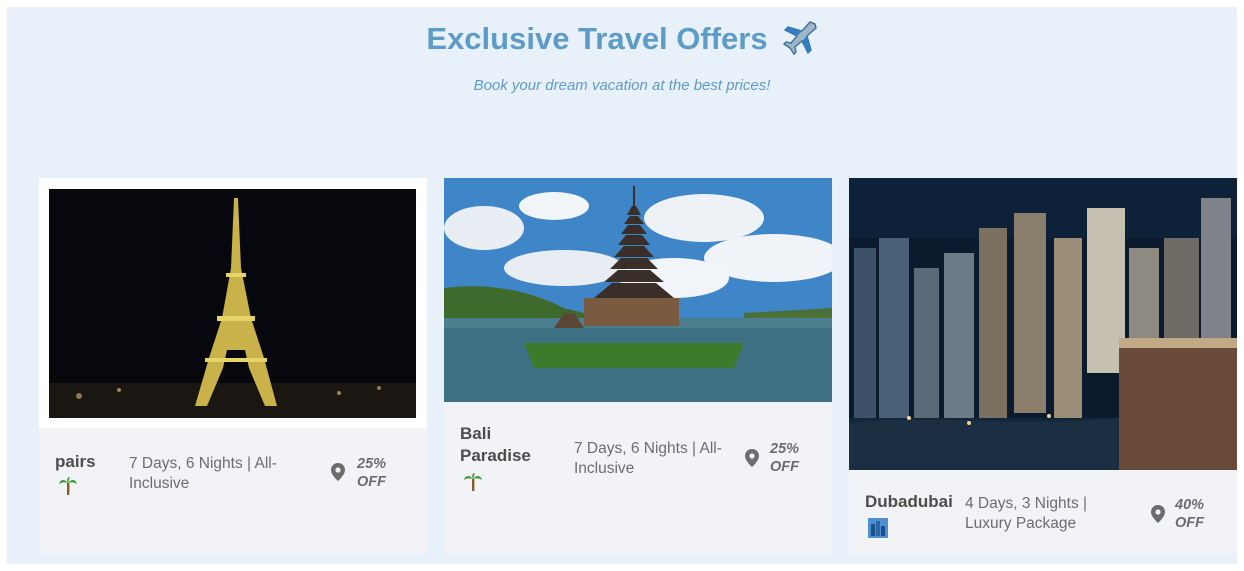 Image resolution: width=1244 pixels, height=571 pixels. I want to click on city-icon, so click(878, 528).